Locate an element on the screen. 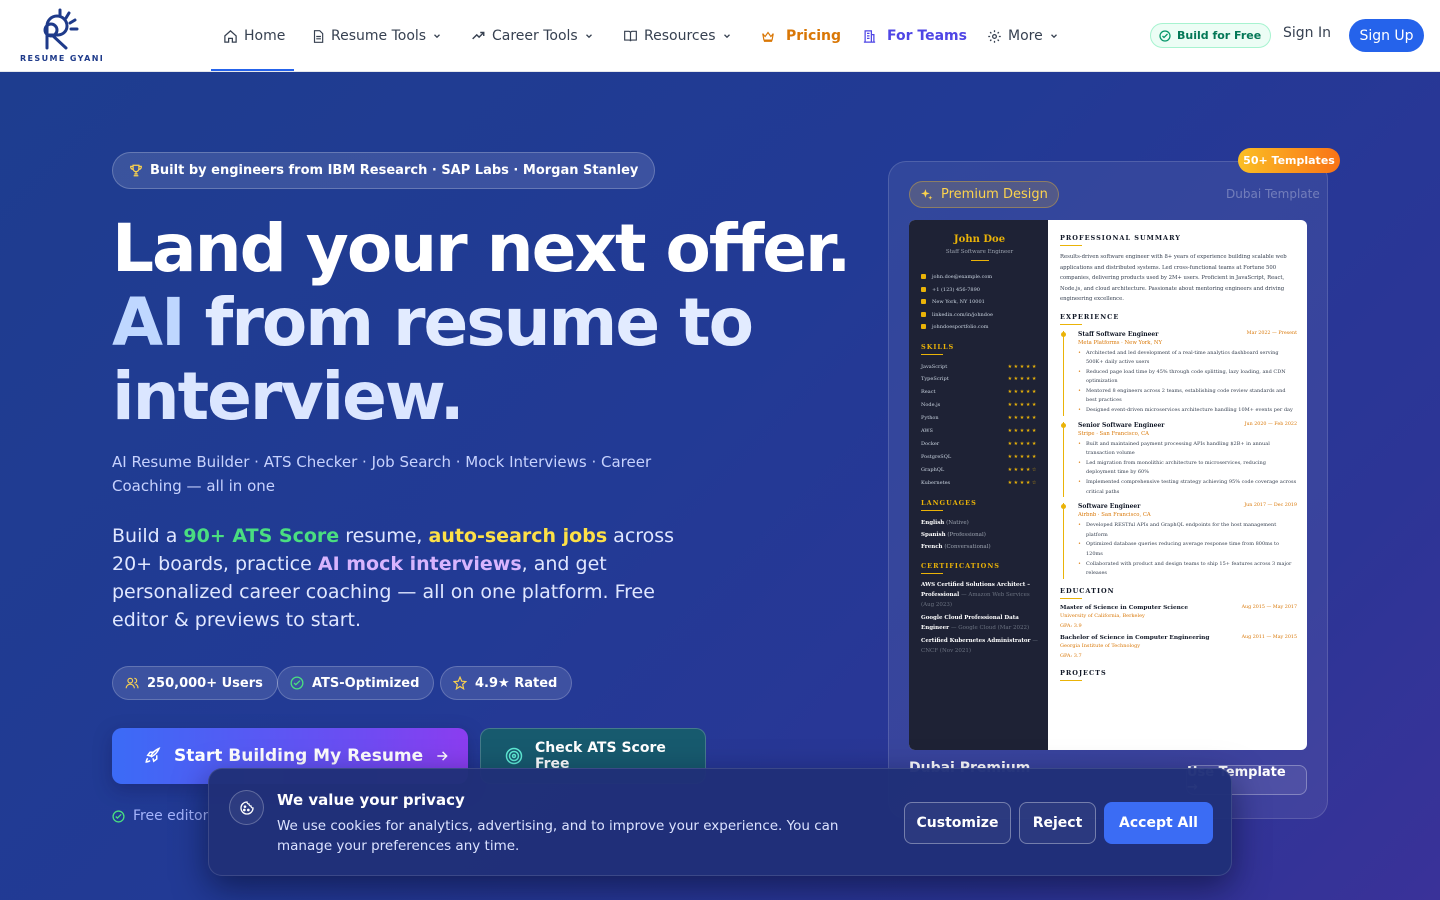 The width and height of the screenshot is (1440, 900). build-for-free-button: Build for Free is located at coordinates (1211, 35).